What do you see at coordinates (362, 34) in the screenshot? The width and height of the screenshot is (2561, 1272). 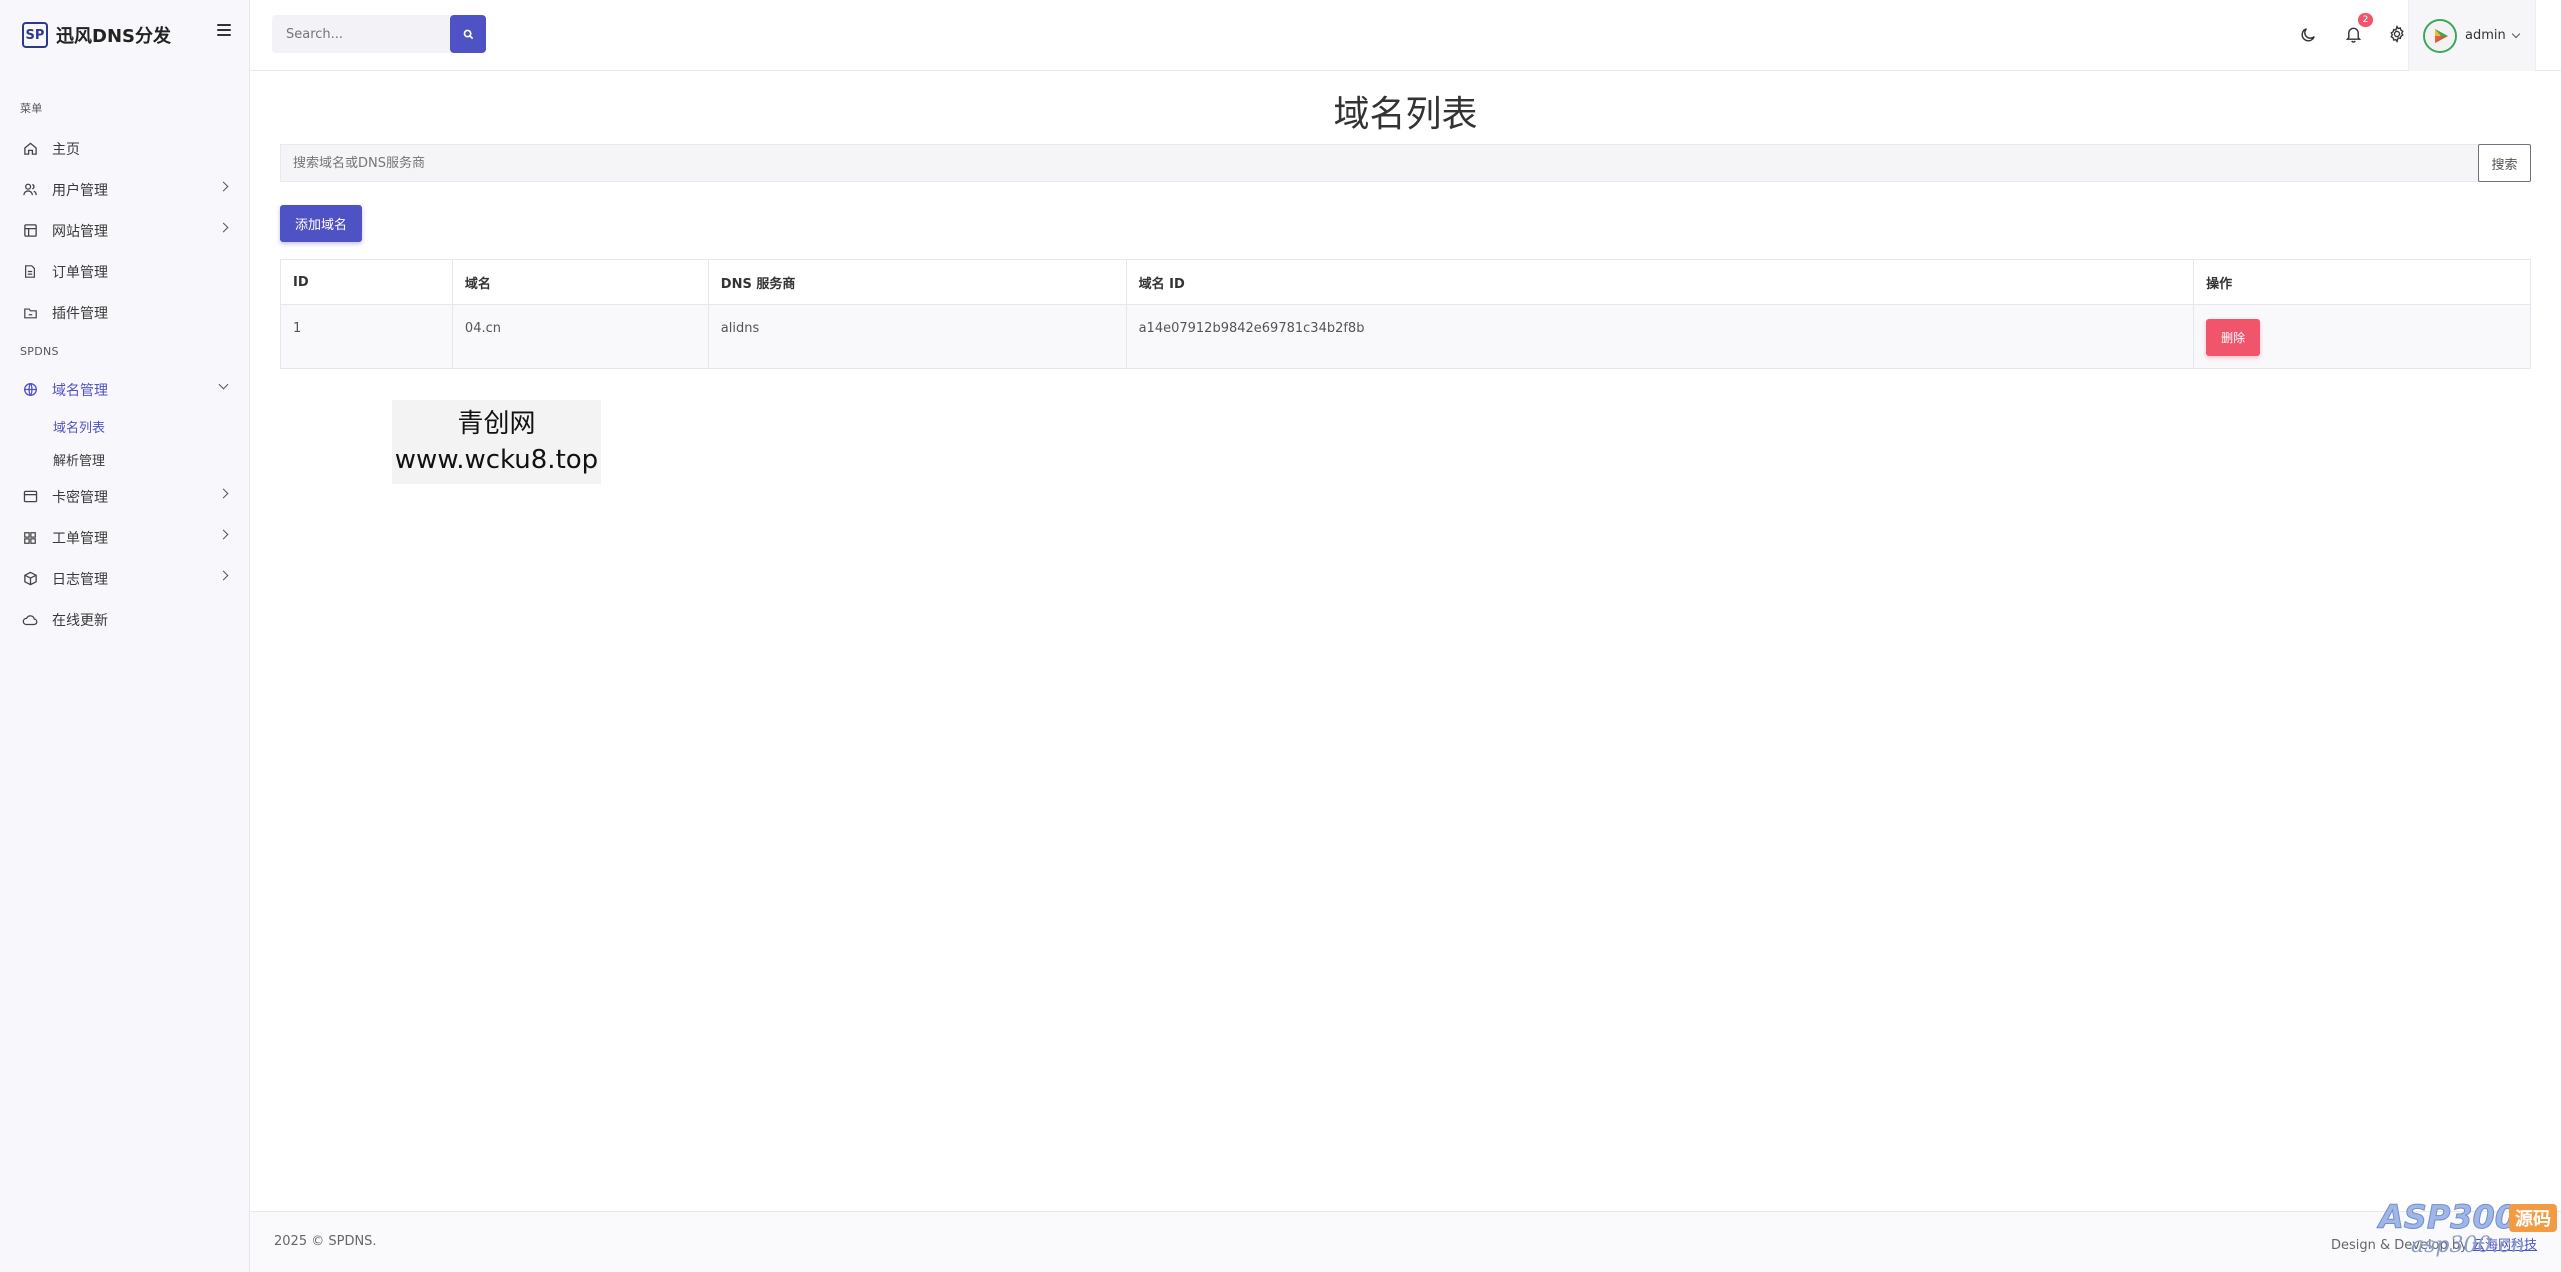 I see `search-input` at bounding box center [362, 34].